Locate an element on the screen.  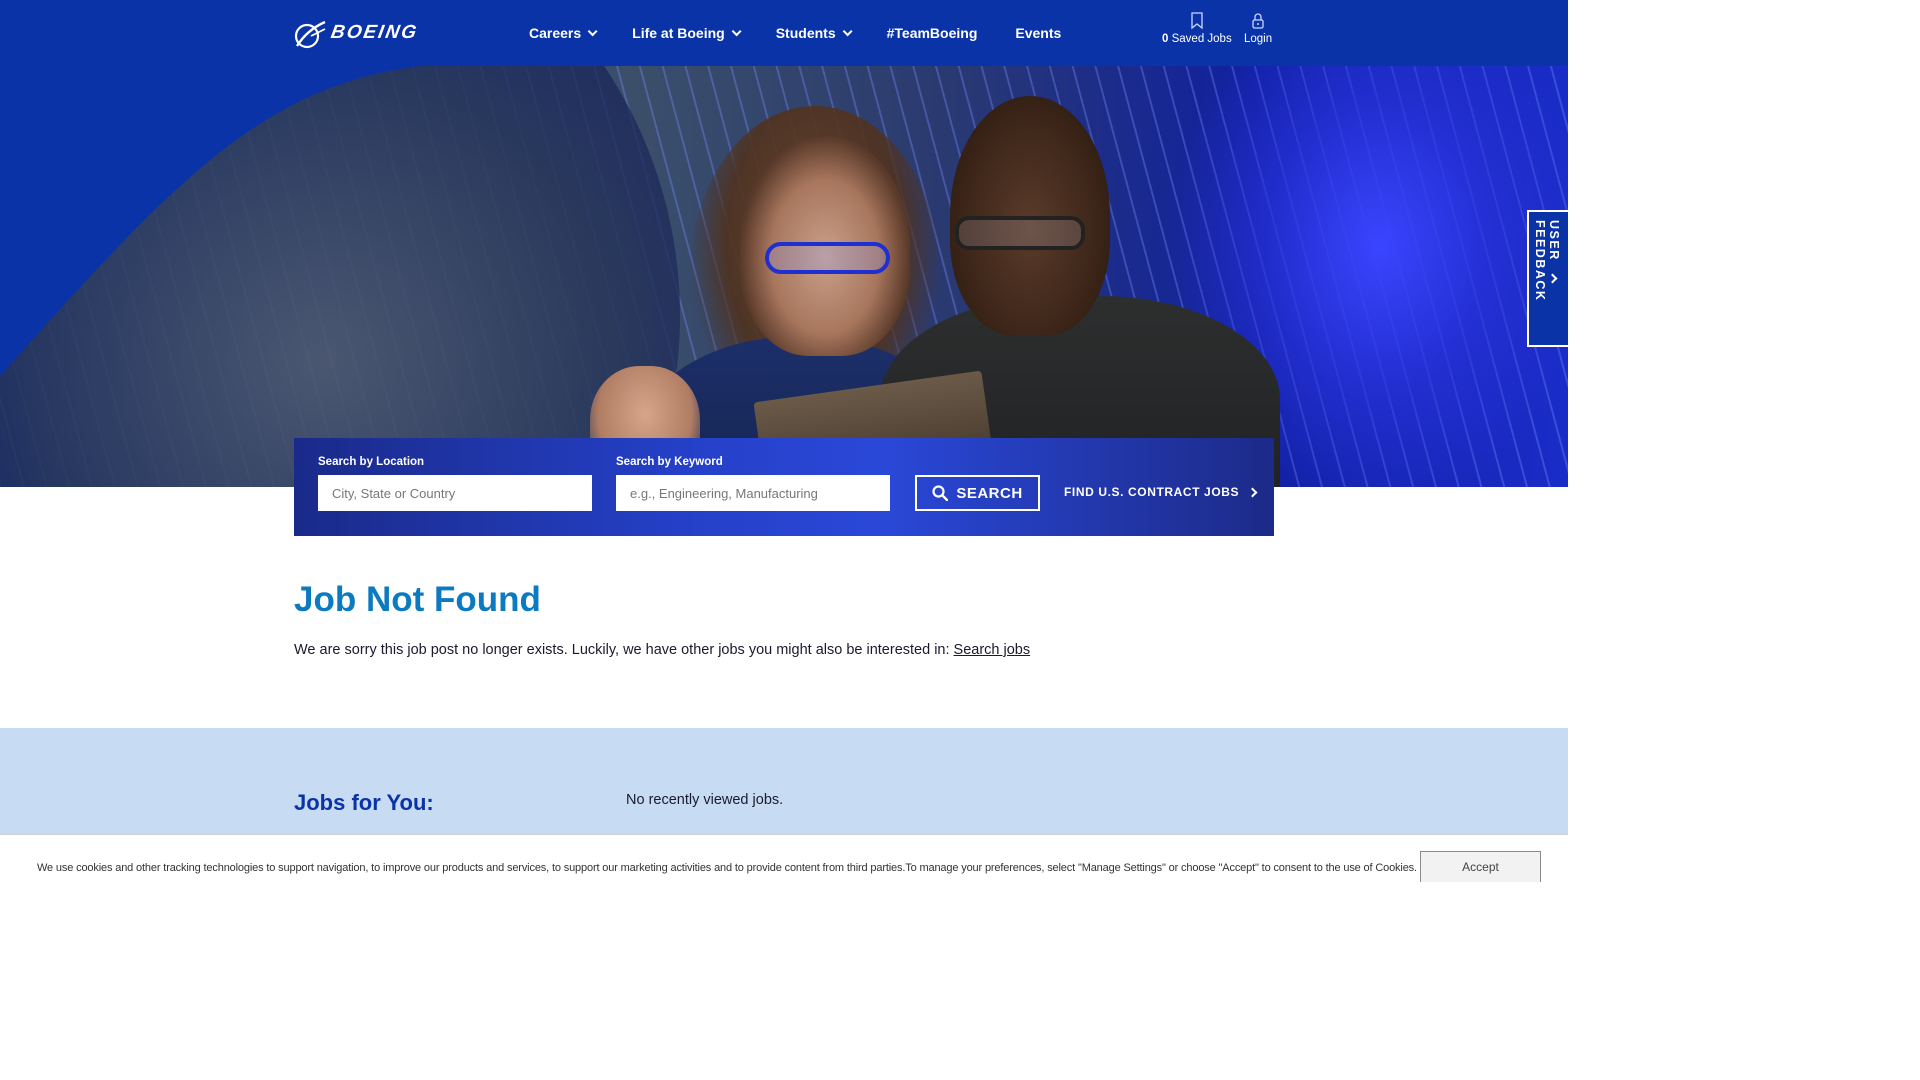
nav-life-at-boeing: Life at Boeing is located at coordinates (687, 33).